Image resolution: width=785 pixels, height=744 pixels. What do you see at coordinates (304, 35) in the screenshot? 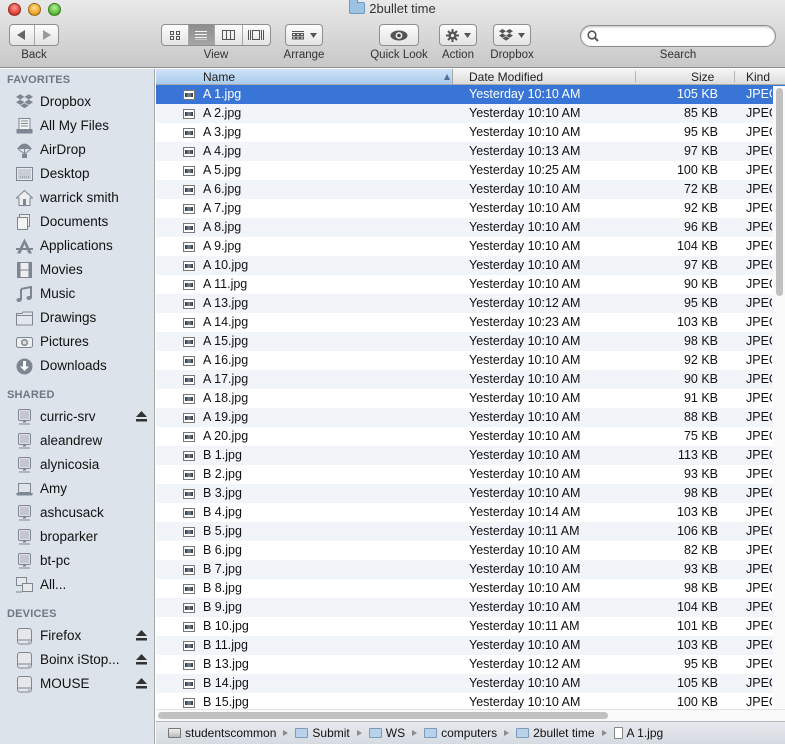
I see `arrange-button` at bounding box center [304, 35].